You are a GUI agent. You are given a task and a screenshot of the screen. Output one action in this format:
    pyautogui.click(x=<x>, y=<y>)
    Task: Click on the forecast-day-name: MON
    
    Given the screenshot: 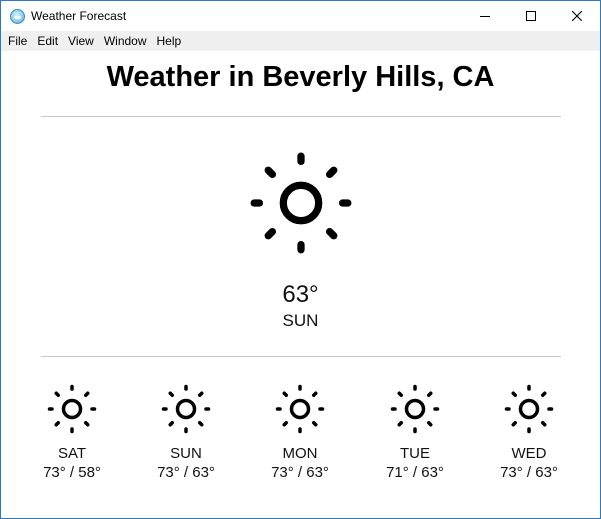 What is the action you would take?
    pyautogui.click(x=300, y=453)
    